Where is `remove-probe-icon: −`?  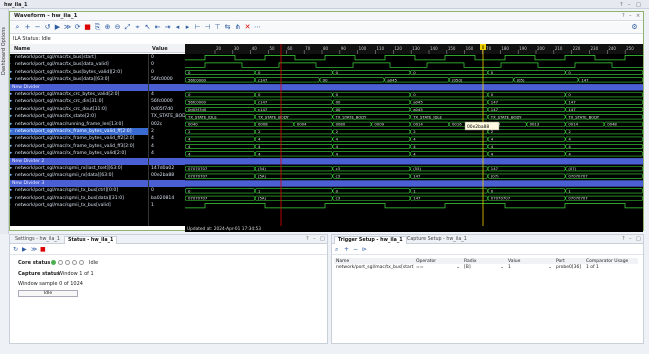 remove-probe-icon: − is located at coordinates (355, 249).